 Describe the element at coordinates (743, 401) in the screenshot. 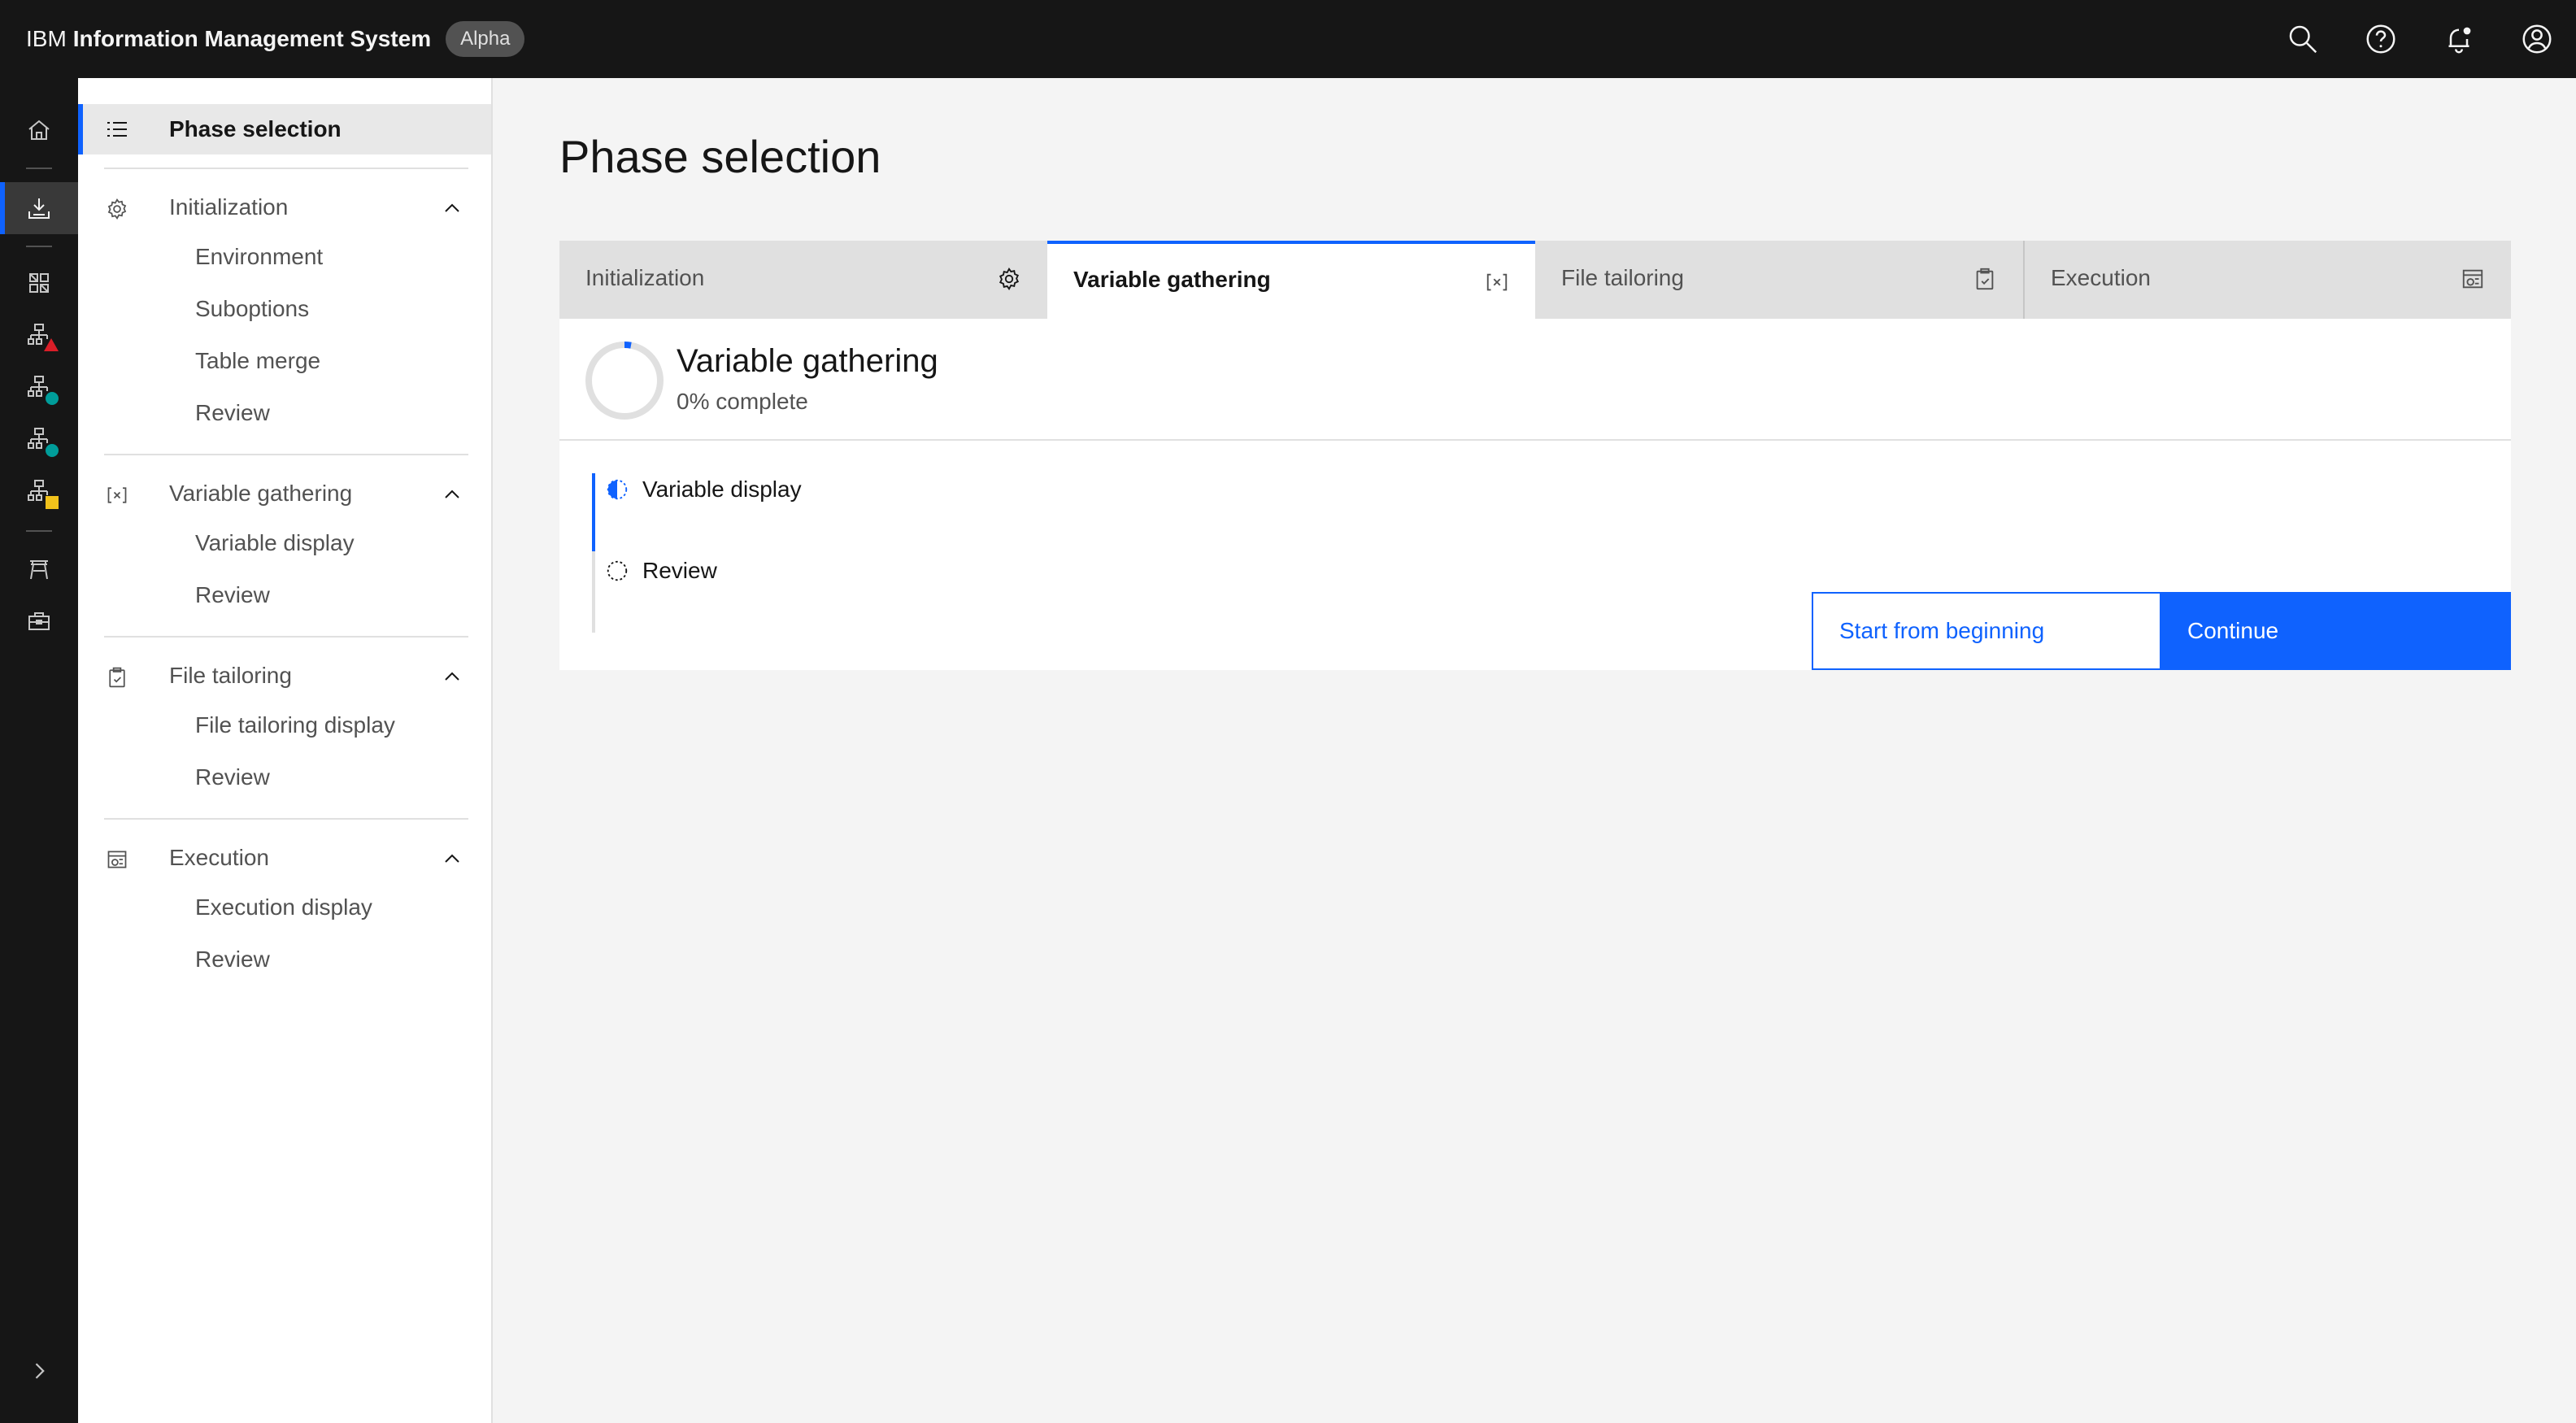

I see `phase-progress-text: 0% complete` at that location.